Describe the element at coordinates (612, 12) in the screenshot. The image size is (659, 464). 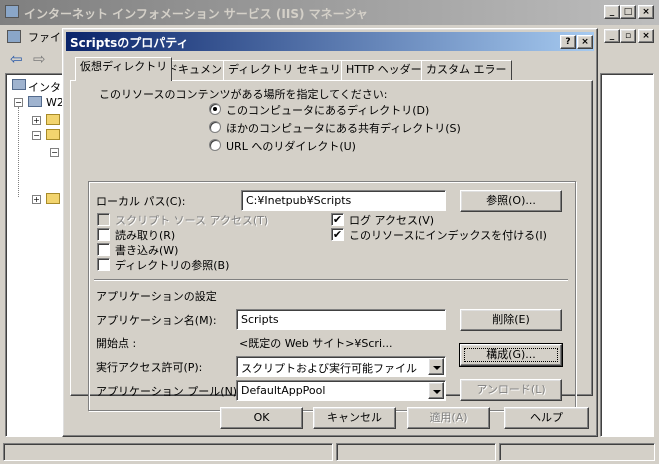
I see `minimize-icon: _` at that location.